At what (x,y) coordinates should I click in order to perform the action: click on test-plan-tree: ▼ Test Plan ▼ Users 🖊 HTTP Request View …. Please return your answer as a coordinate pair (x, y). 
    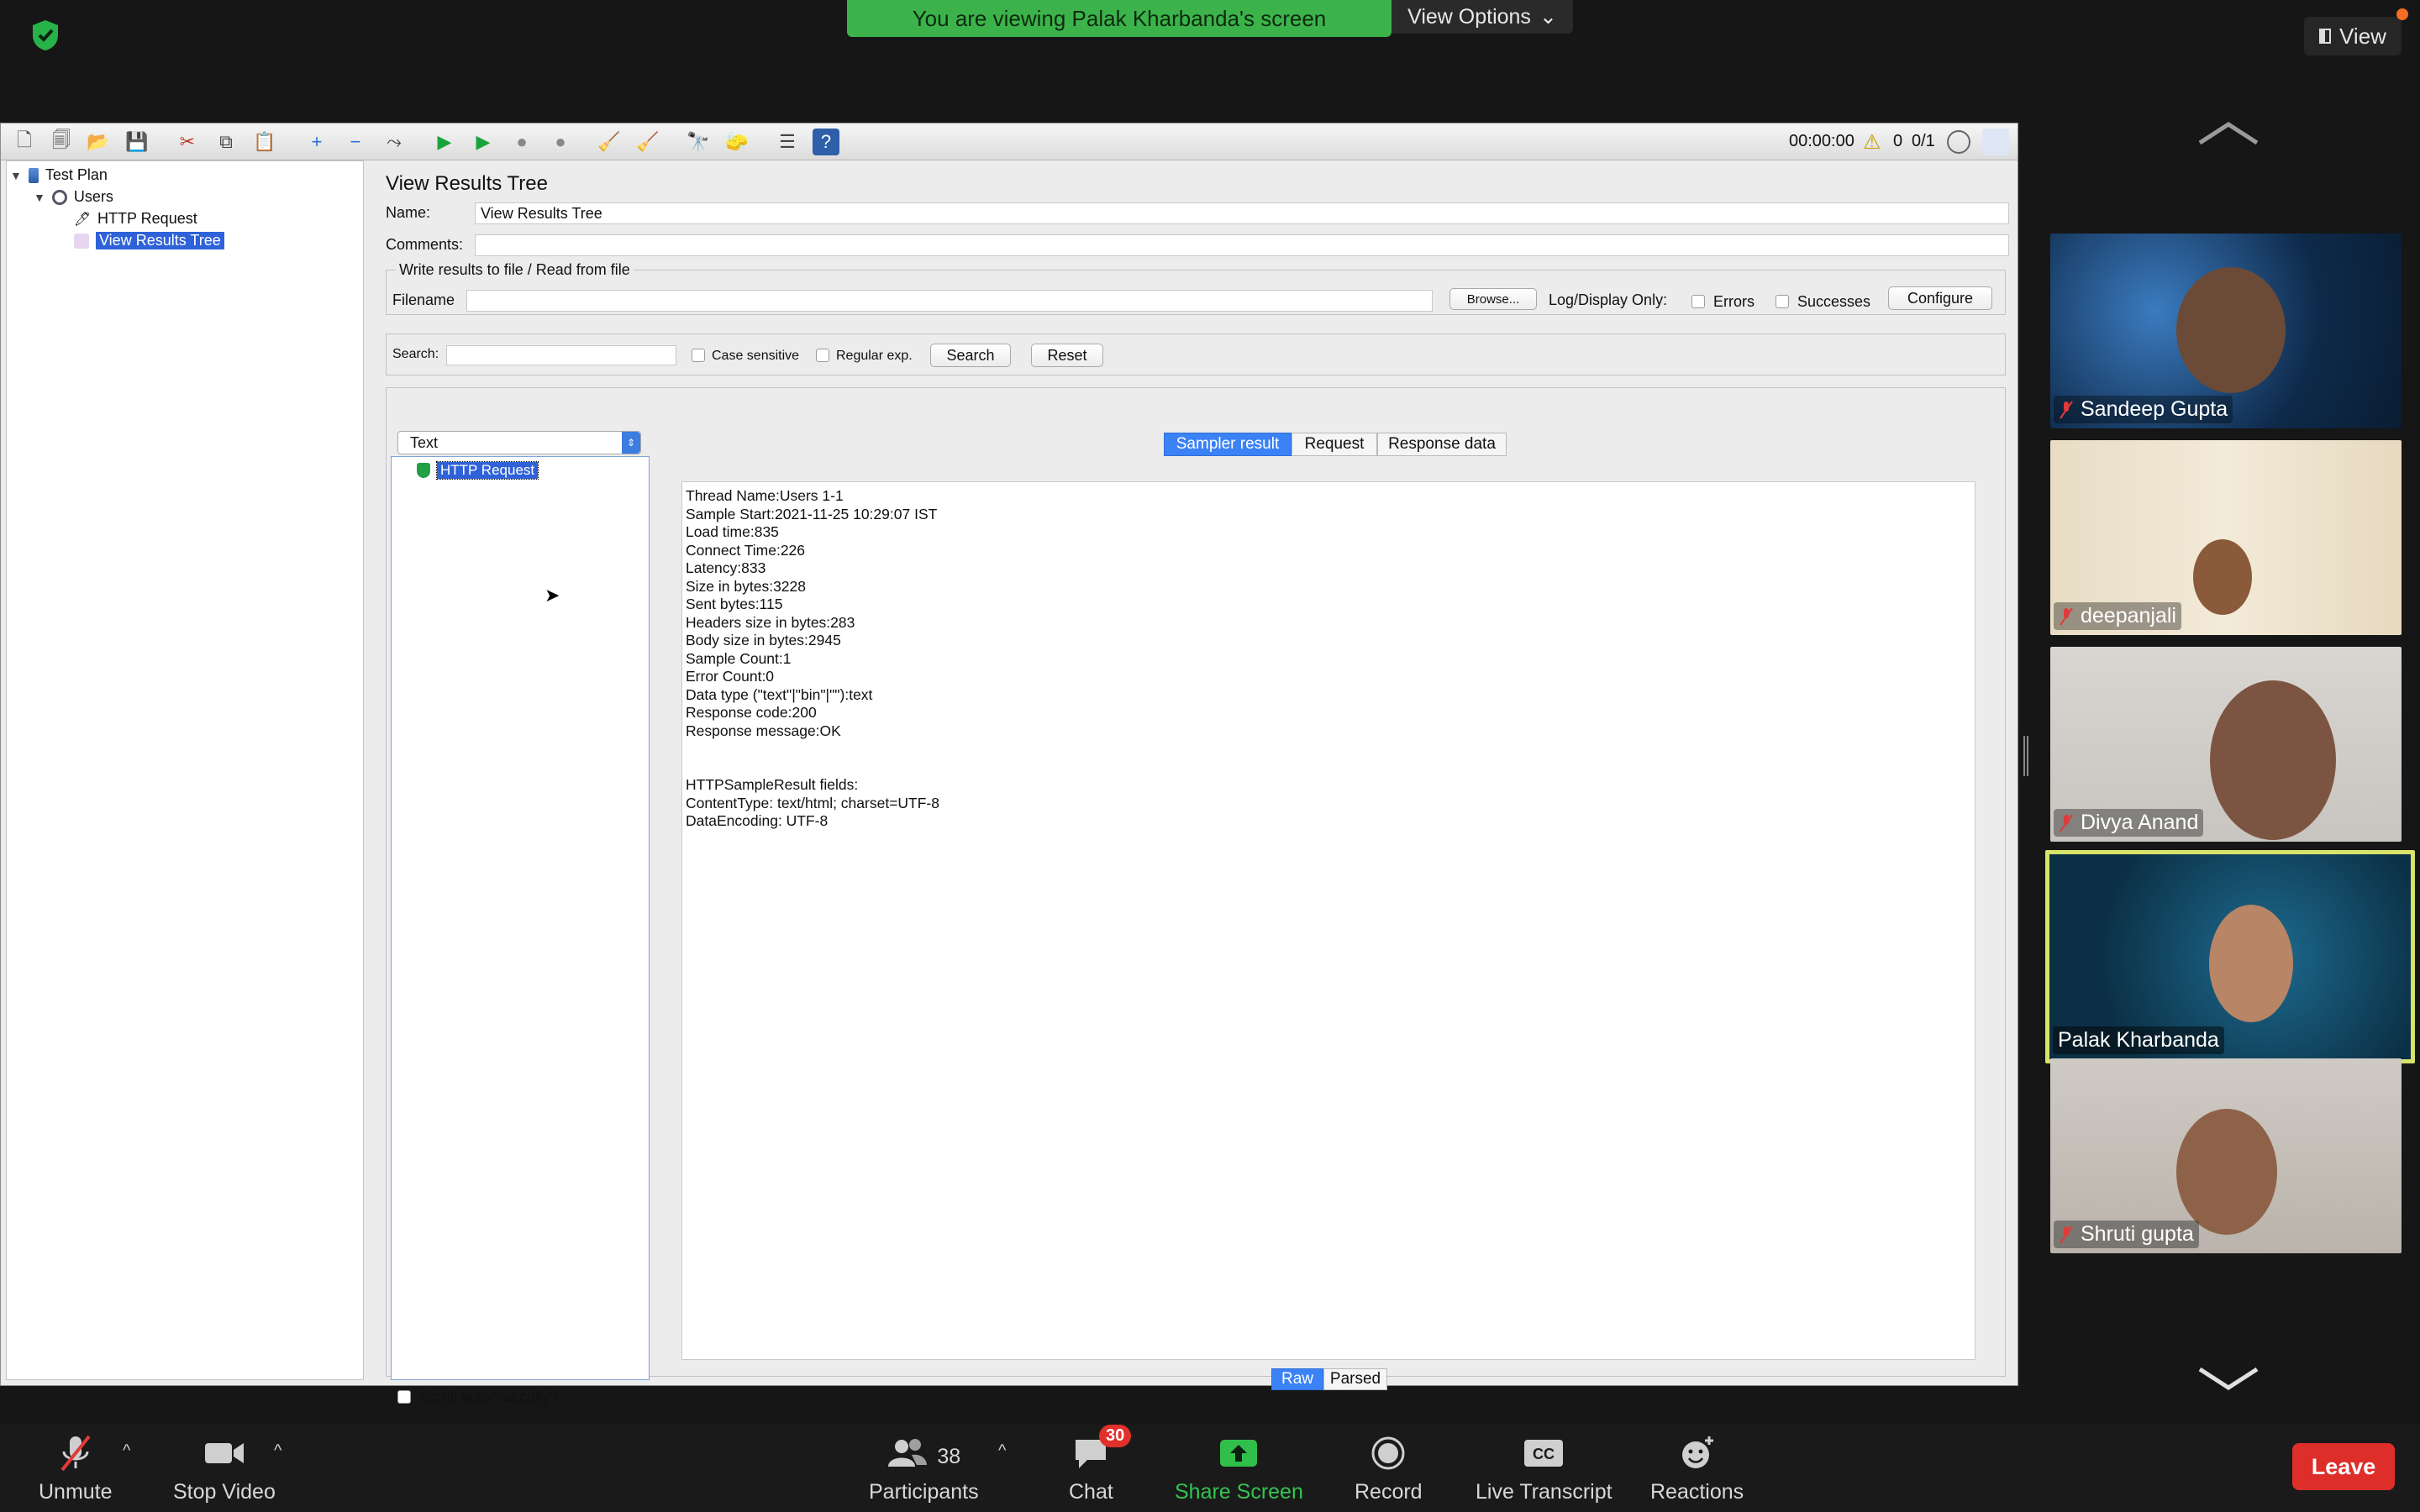
    Looking at the image, I should click on (185, 770).